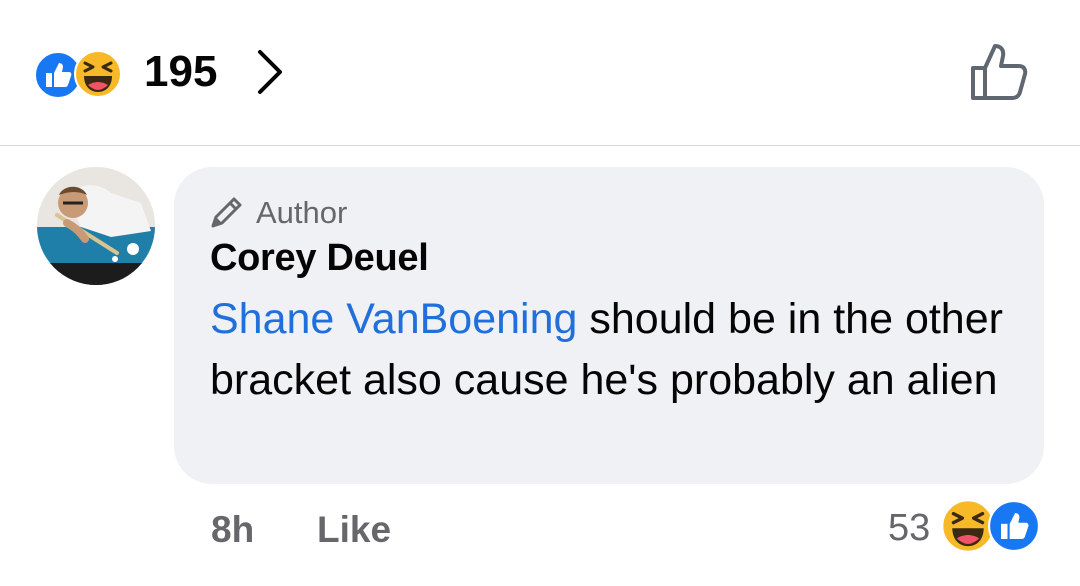 The width and height of the screenshot is (1080, 586). What do you see at coordinates (302, 212) in the screenshot?
I see `author-badge-label: Author` at bounding box center [302, 212].